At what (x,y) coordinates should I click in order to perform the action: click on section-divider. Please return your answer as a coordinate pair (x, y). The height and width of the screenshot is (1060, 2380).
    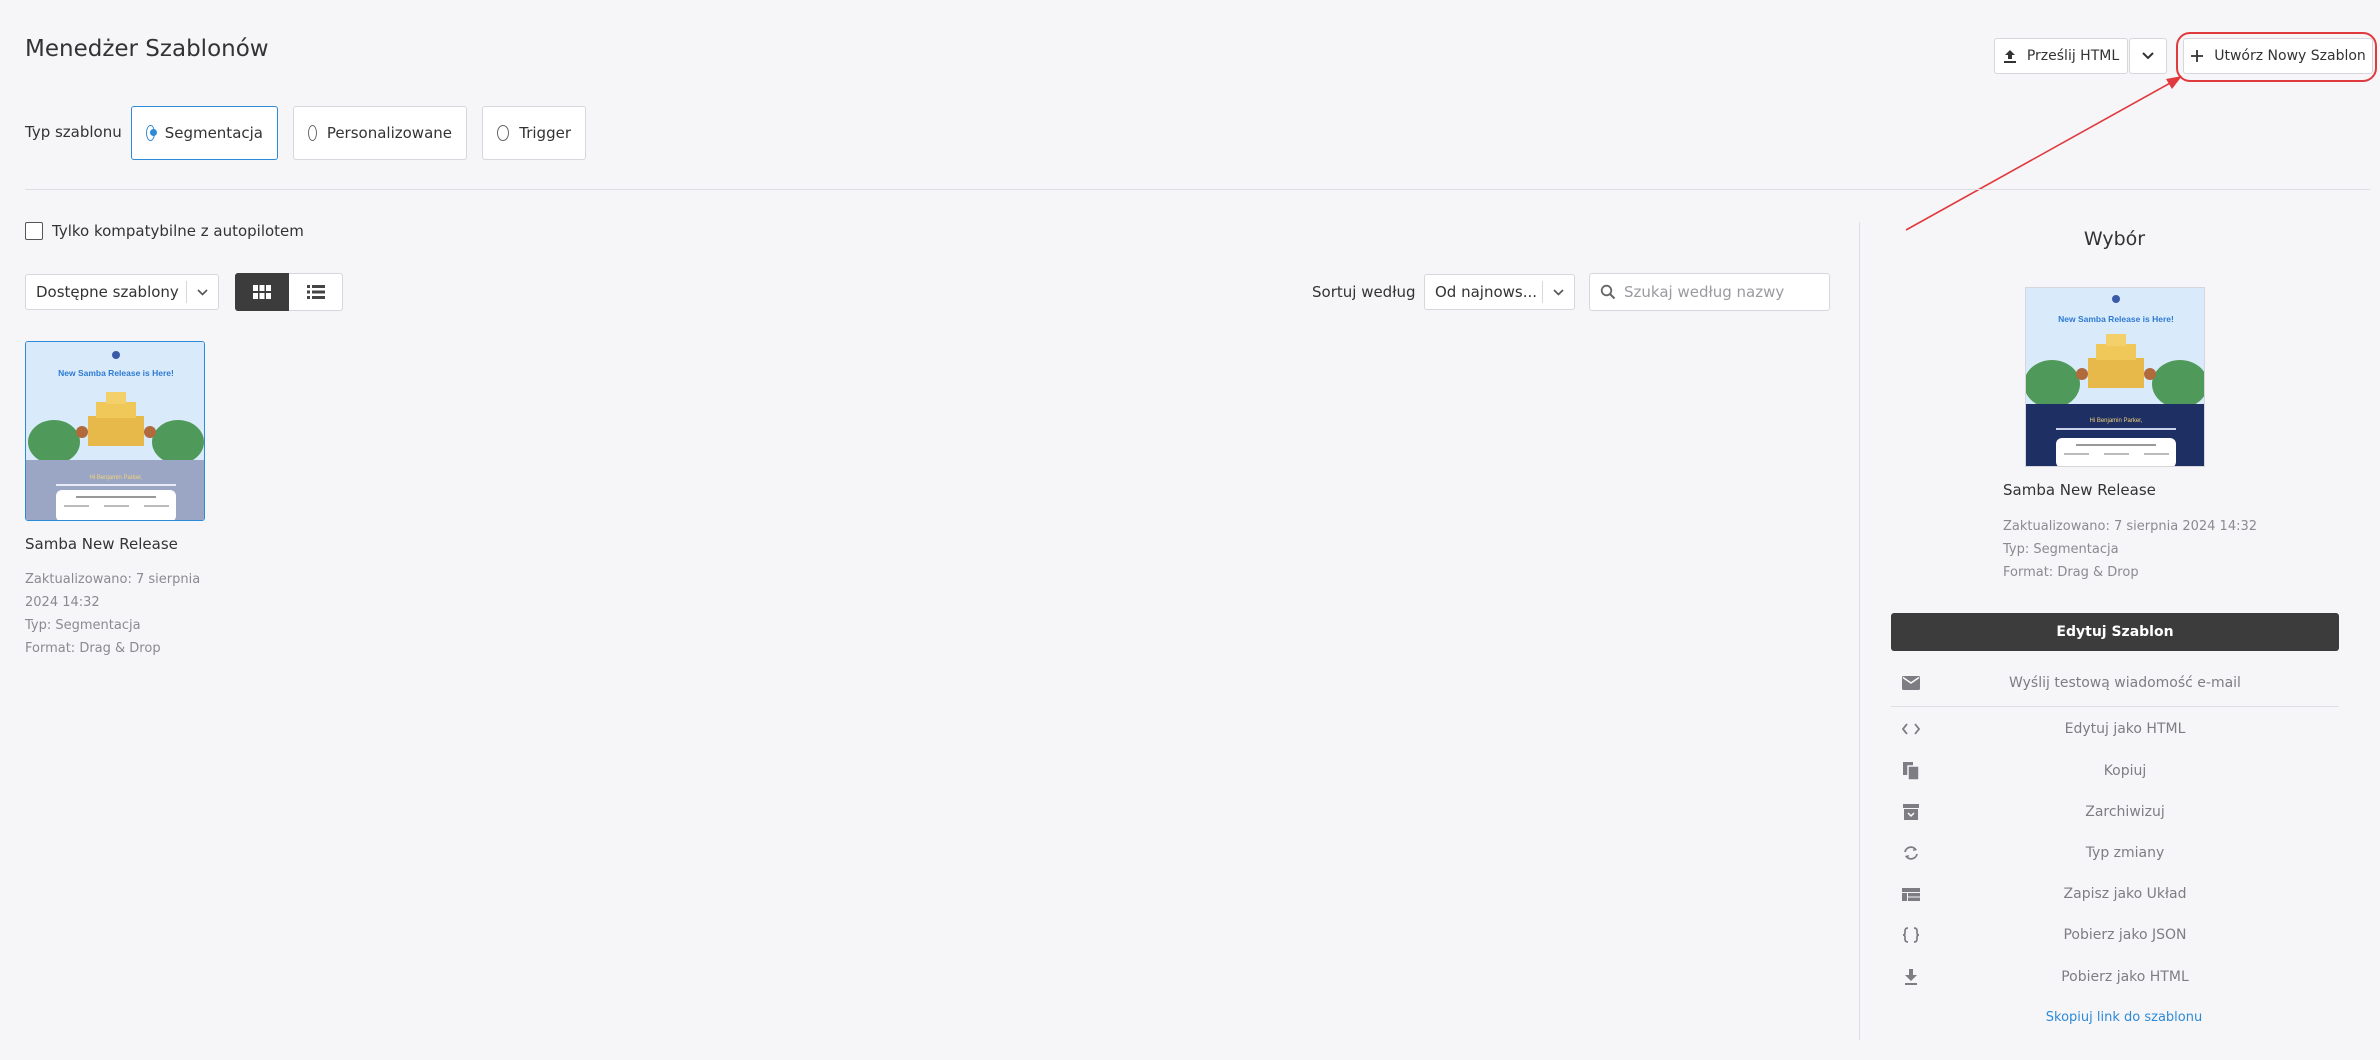
    Looking at the image, I should click on (1197, 189).